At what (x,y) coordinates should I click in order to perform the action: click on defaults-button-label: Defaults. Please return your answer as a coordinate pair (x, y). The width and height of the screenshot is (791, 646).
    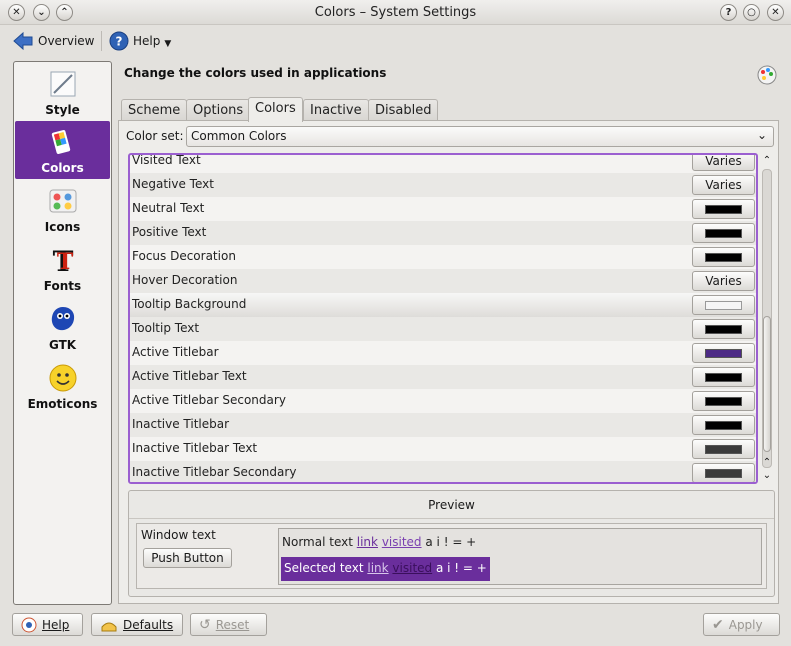
    Looking at the image, I should click on (148, 624).